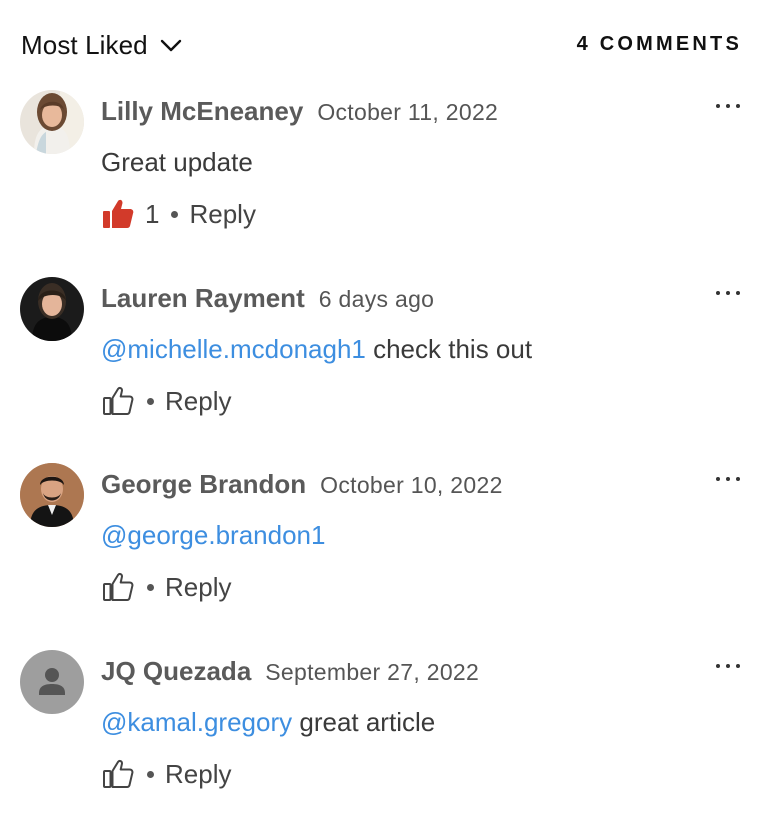 The width and height of the screenshot is (774, 834). What do you see at coordinates (118, 214) in the screenshot?
I see `thumbs-up-filled-icon` at bounding box center [118, 214].